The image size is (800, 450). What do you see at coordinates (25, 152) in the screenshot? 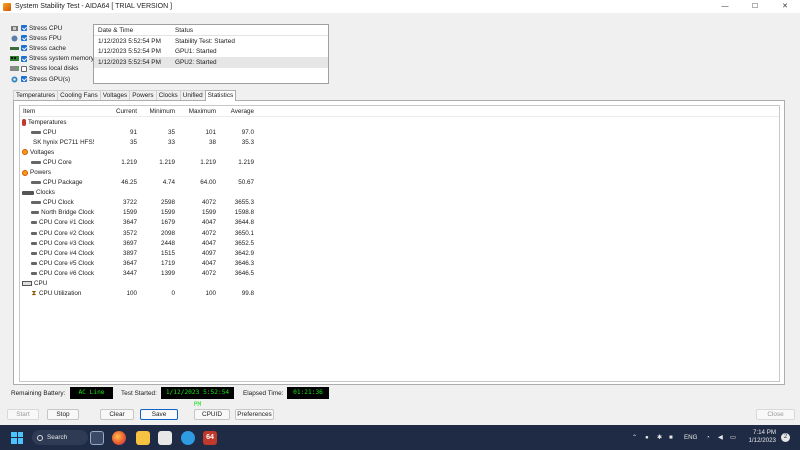
I see `voltage-icon` at bounding box center [25, 152].